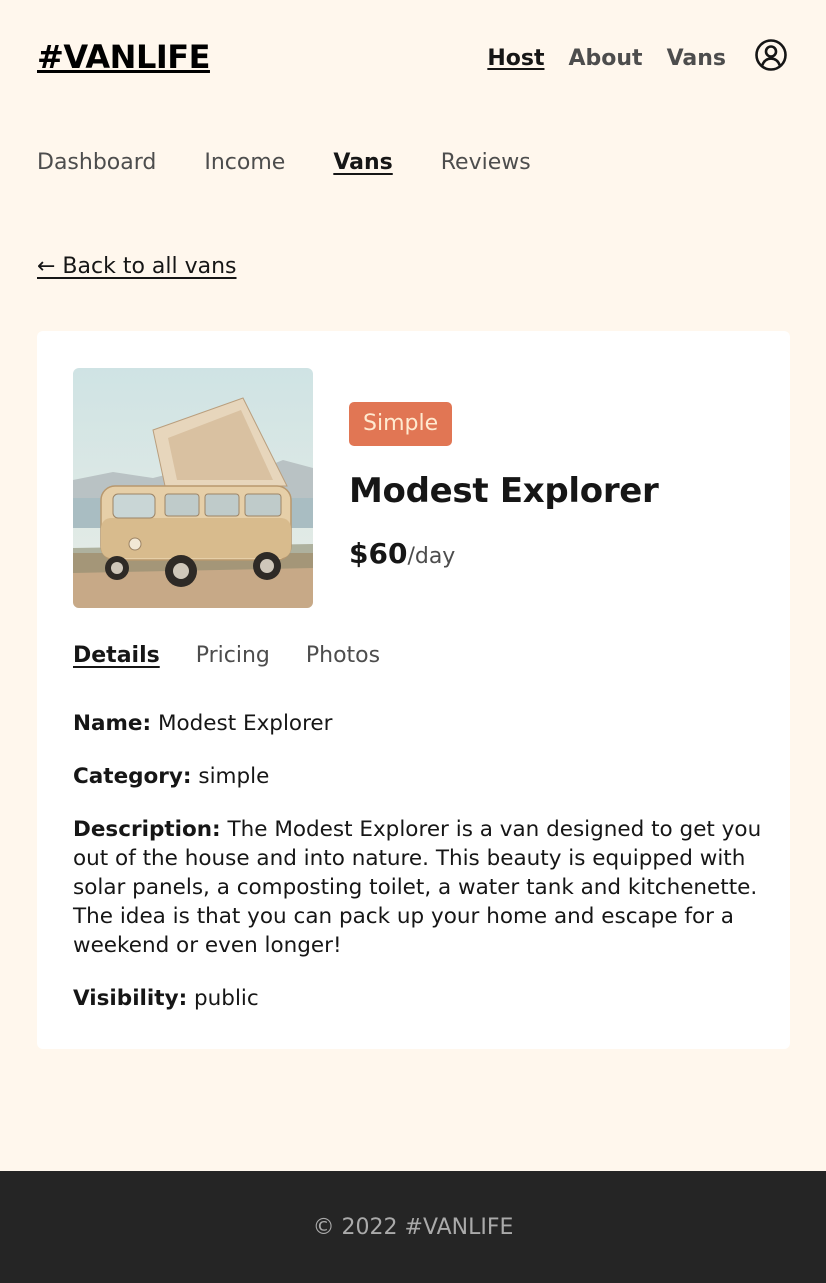 The height and width of the screenshot is (1283, 826). Describe the element at coordinates (431, 556) in the screenshot. I see `price-unit: /day` at that location.